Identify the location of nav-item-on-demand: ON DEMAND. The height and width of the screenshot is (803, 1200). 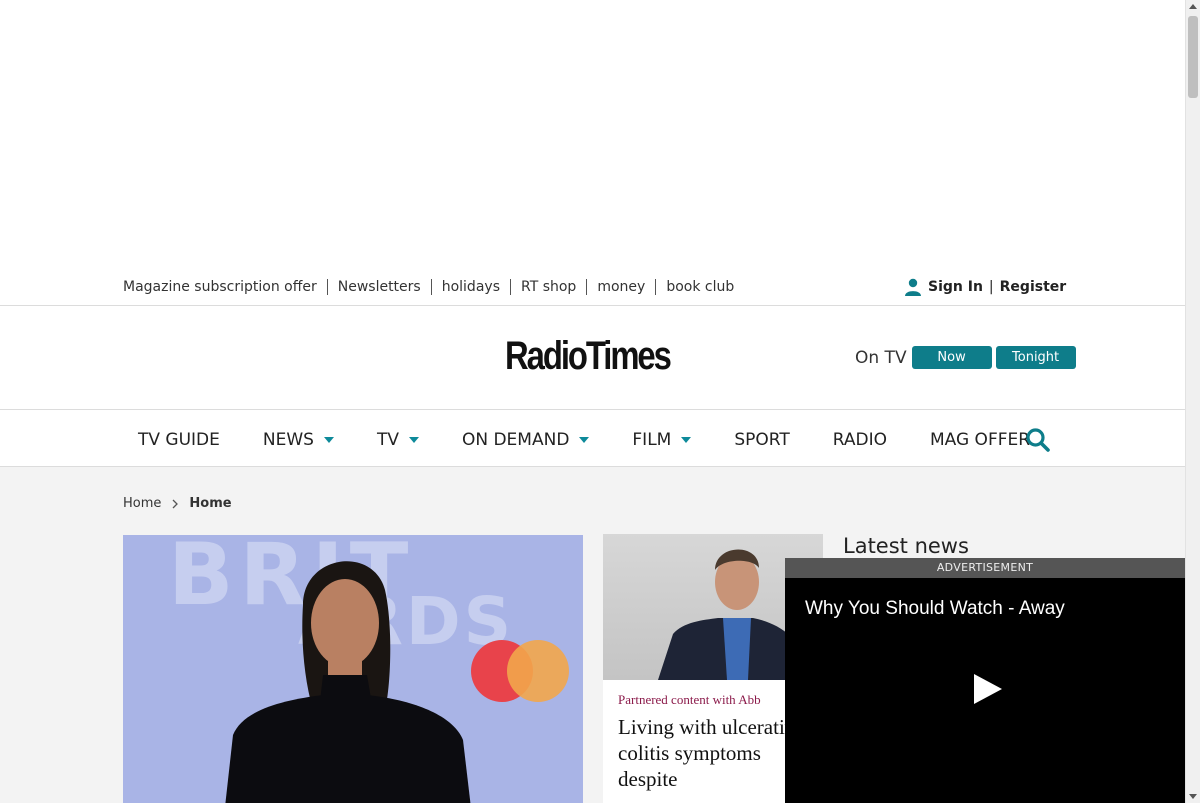
(525, 440).